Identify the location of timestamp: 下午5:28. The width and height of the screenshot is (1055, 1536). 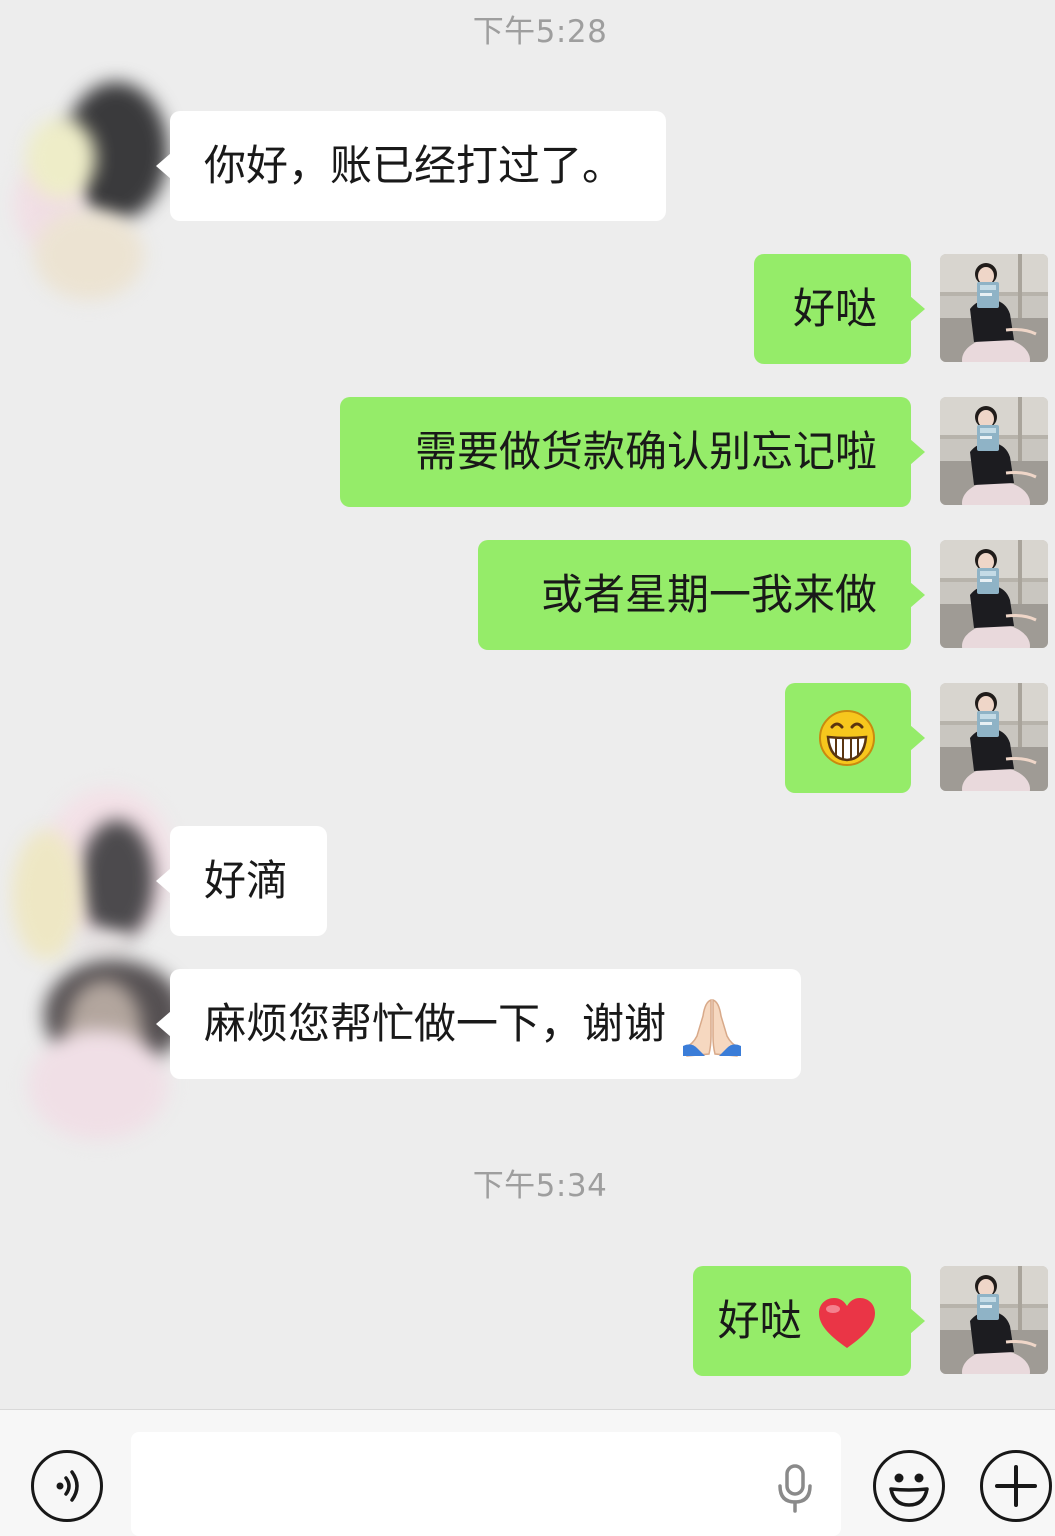
(540, 32).